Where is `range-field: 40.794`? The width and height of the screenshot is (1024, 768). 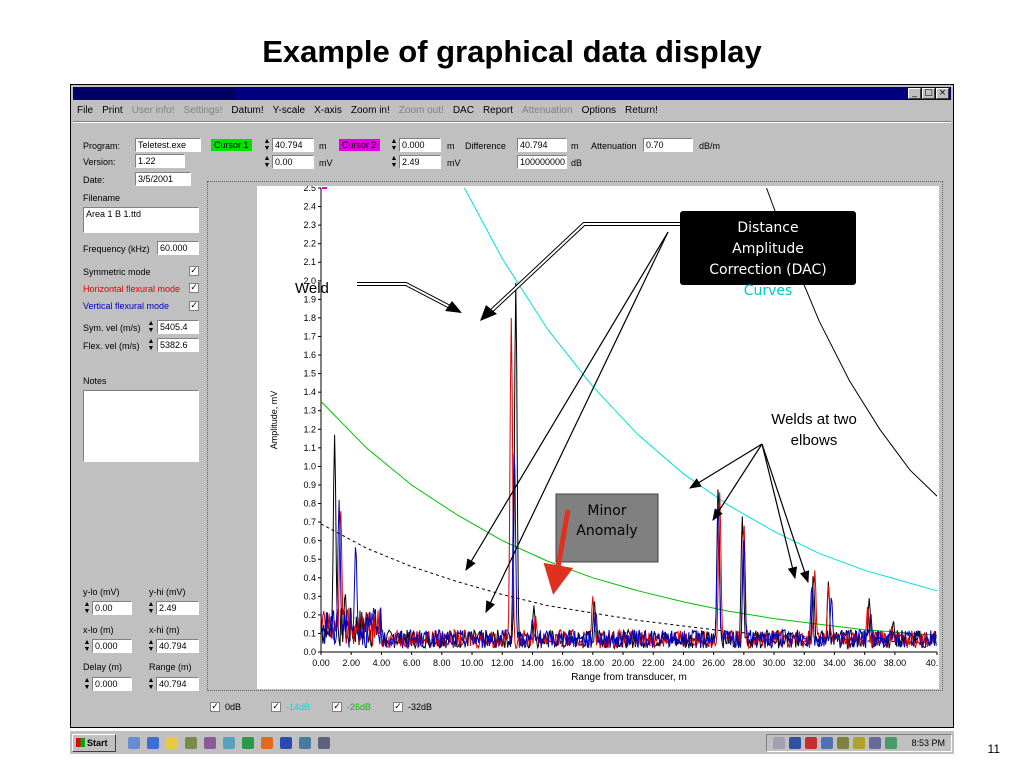
range-field: 40.794 is located at coordinates (177, 684).